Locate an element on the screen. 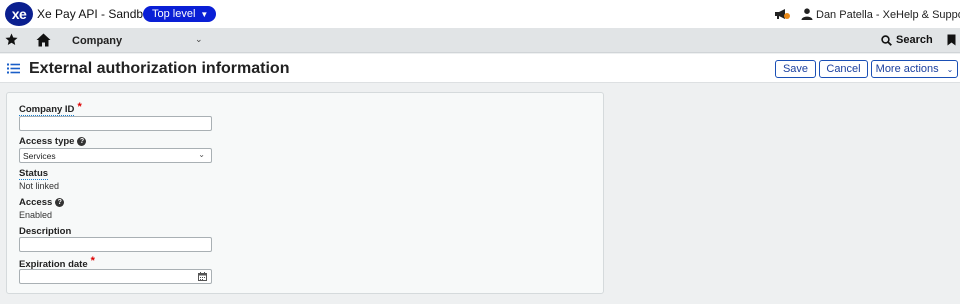 This screenshot has width=960, height=304. nav-bar: Company ⌄ Search is located at coordinates (480, 40).